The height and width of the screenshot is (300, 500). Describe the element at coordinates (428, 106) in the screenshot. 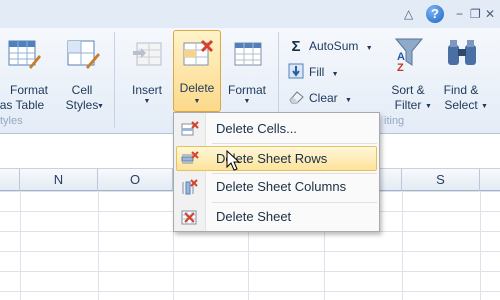

I see `sort-filter-dropdown-arrow: ▼` at that location.